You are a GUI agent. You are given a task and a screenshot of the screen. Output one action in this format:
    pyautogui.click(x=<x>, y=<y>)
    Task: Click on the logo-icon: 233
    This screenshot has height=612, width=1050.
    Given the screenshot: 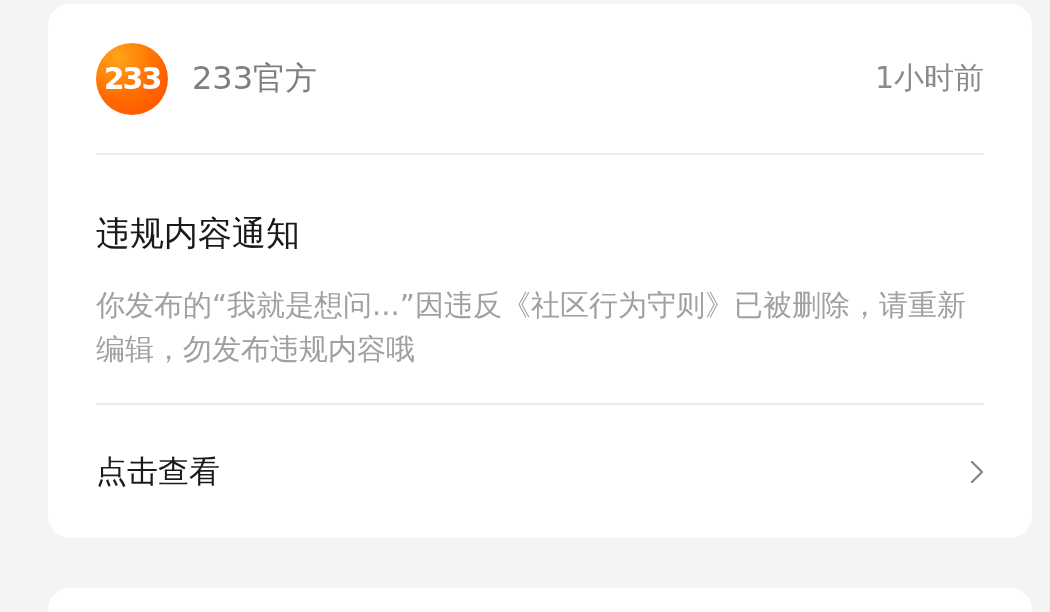 What is the action you would take?
    pyautogui.click(x=132, y=78)
    